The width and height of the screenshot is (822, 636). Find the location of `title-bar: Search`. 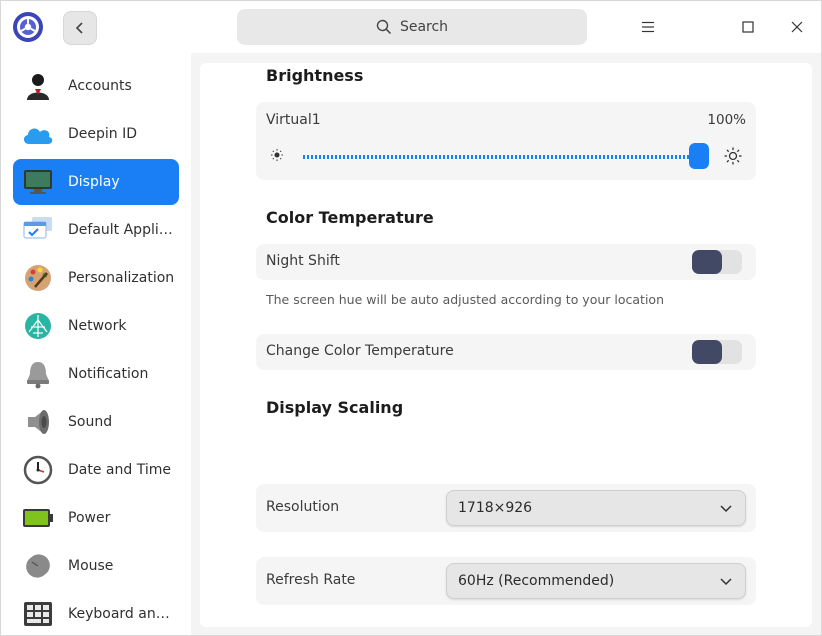

title-bar: Search is located at coordinates (411, 27).